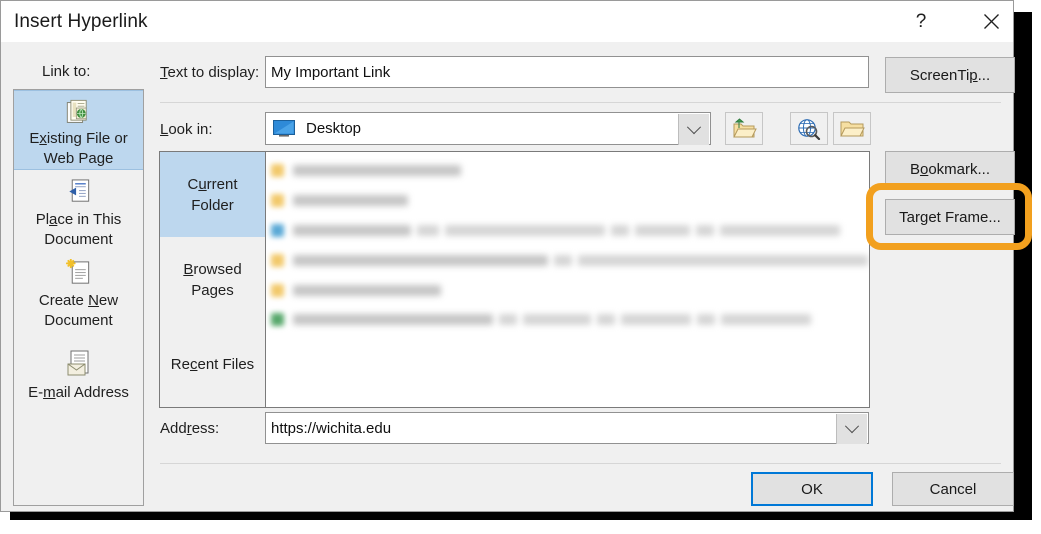 The height and width of the screenshot is (534, 1041). I want to click on sidebar-item-label: Existing File or Web Page, so click(78, 148).